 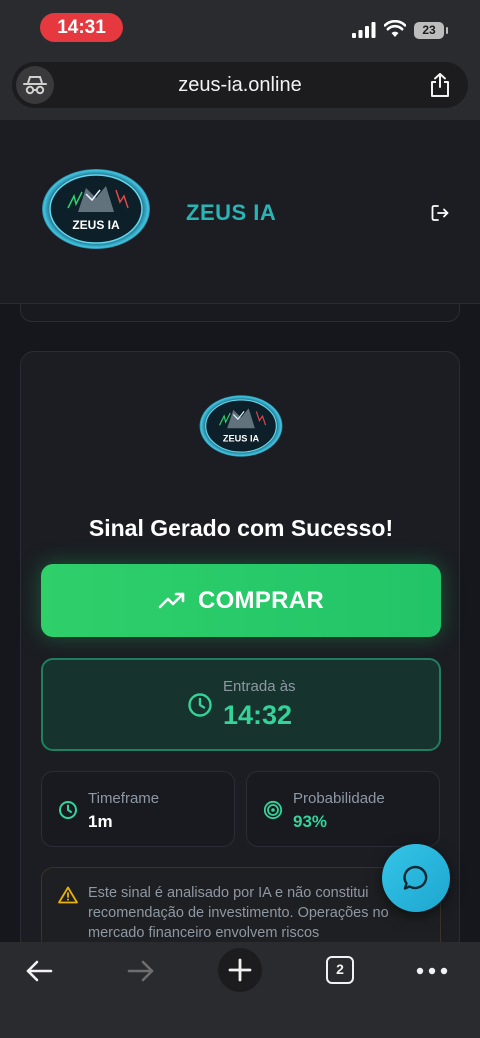 I want to click on probability-box: Probabilidade 93%, so click(x=343, y=809).